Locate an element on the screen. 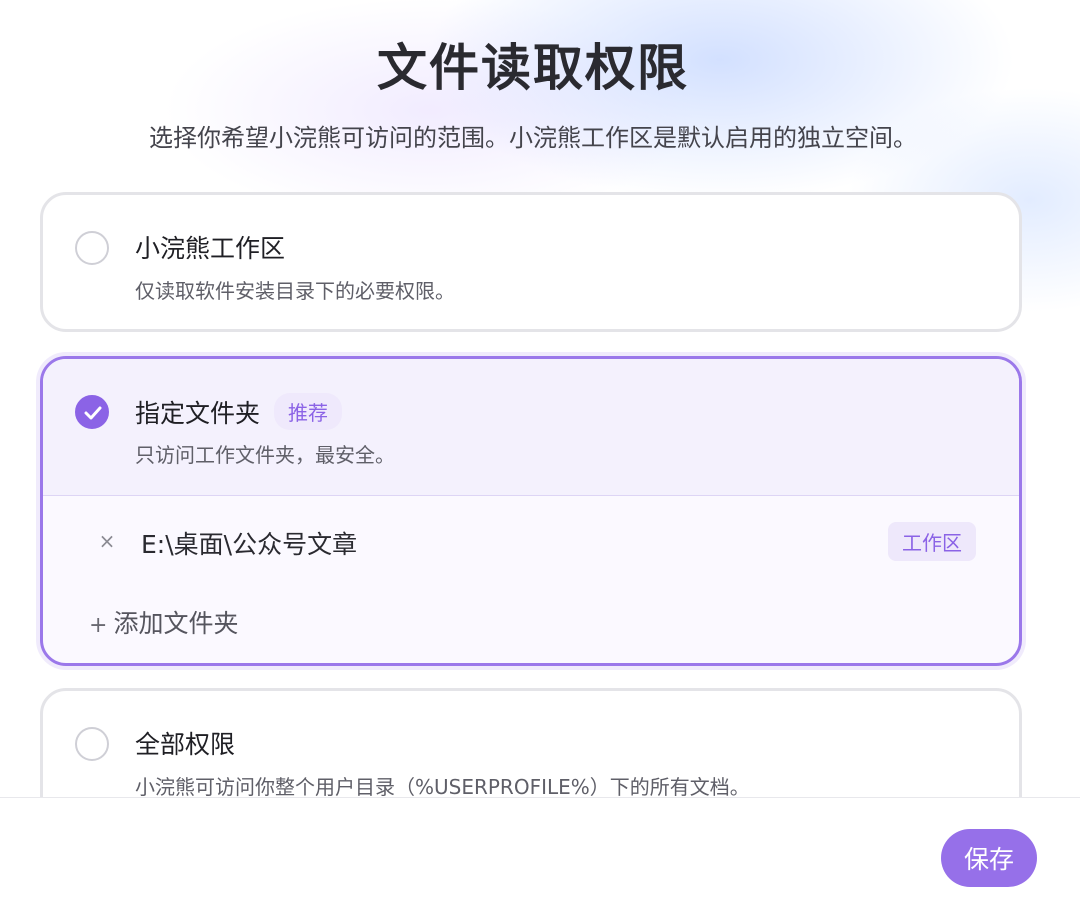 The height and width of the screenshot is (911, 1080). save-button: 保存 is located at coordinates (989, 858).